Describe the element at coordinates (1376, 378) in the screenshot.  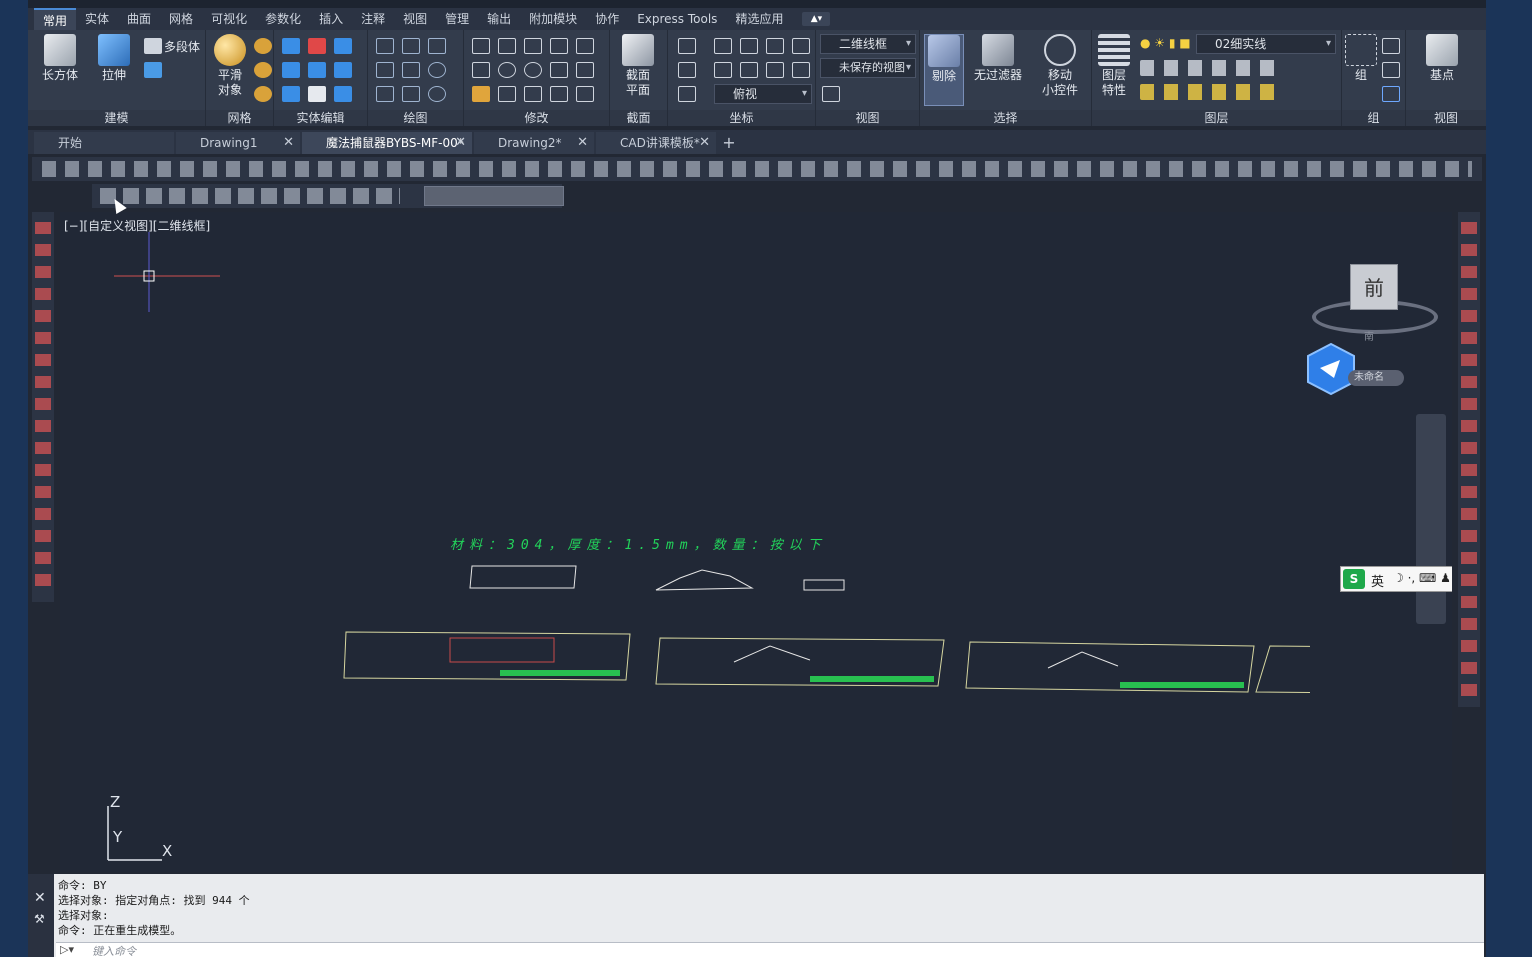
I see `wcs-dropdown: 未命名` at that location.